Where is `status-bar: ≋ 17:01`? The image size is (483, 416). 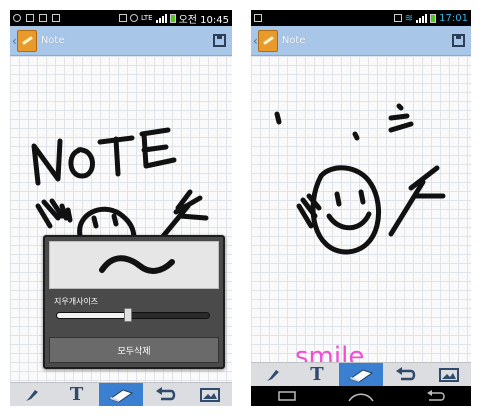
status-bar: ≋ 17:01 is located at coordinates (361, 18).